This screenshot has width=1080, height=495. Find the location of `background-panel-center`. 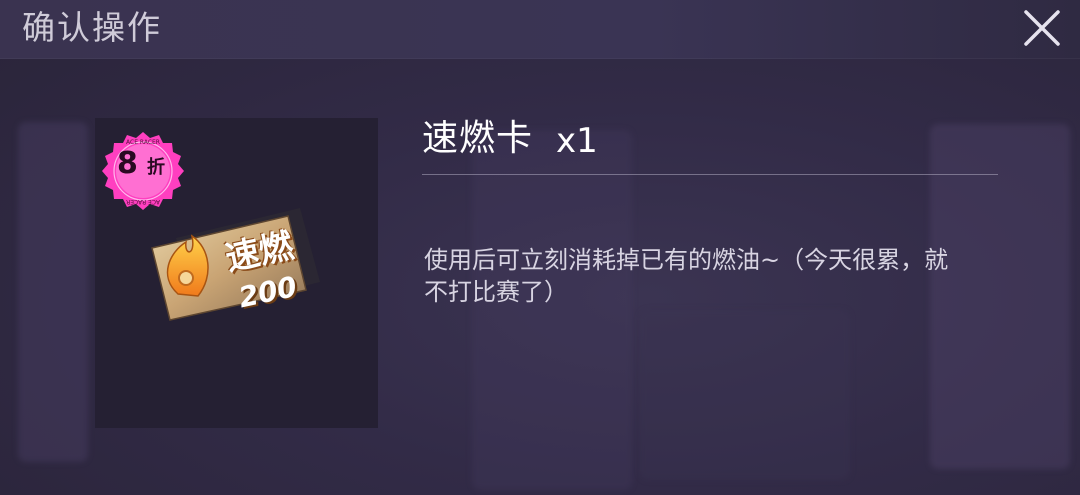

background-panel-center is located at coordinates (745, 395).